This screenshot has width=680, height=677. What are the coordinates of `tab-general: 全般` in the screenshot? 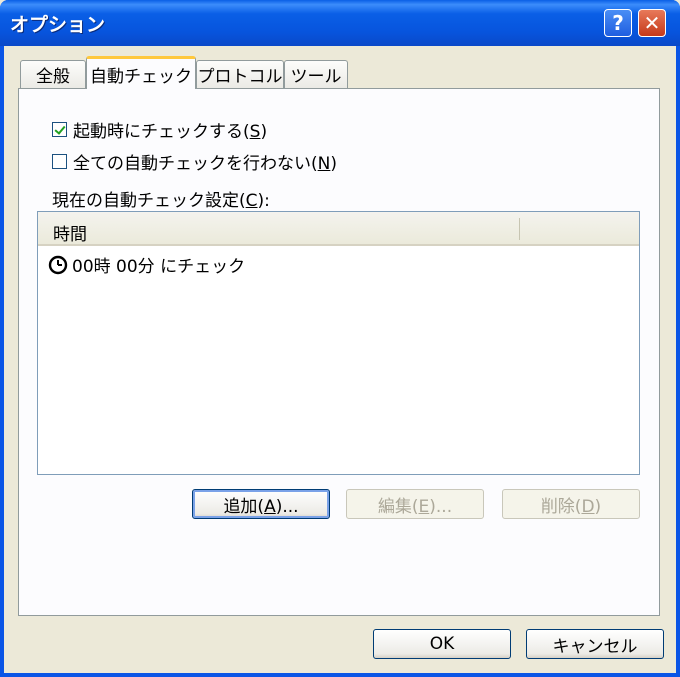 It's located at (53, 74).